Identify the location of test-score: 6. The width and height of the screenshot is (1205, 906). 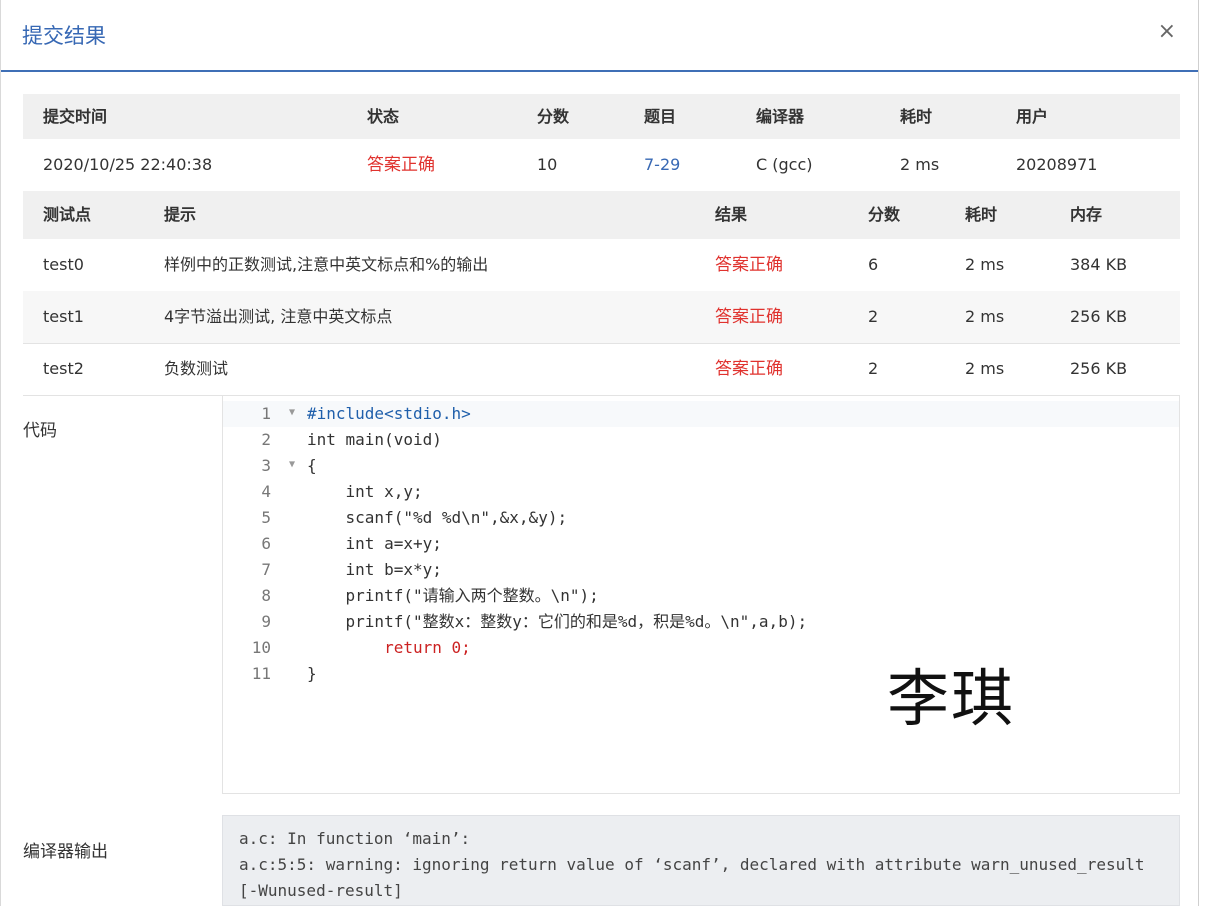
(873, 264).